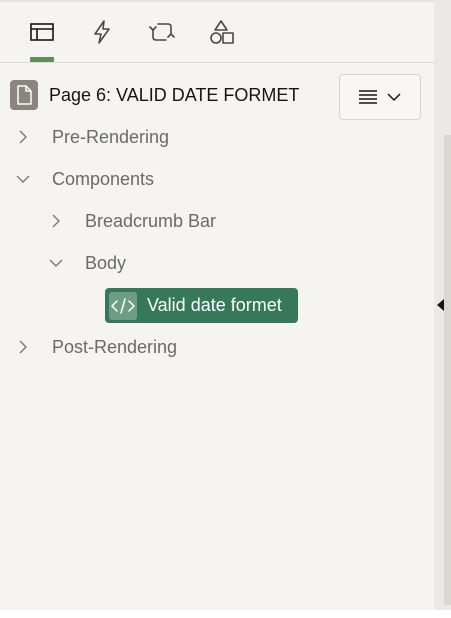 The height and width of the screenshot is (618, 451). I want to click on tree-node-label: Components, so click(103, 178).